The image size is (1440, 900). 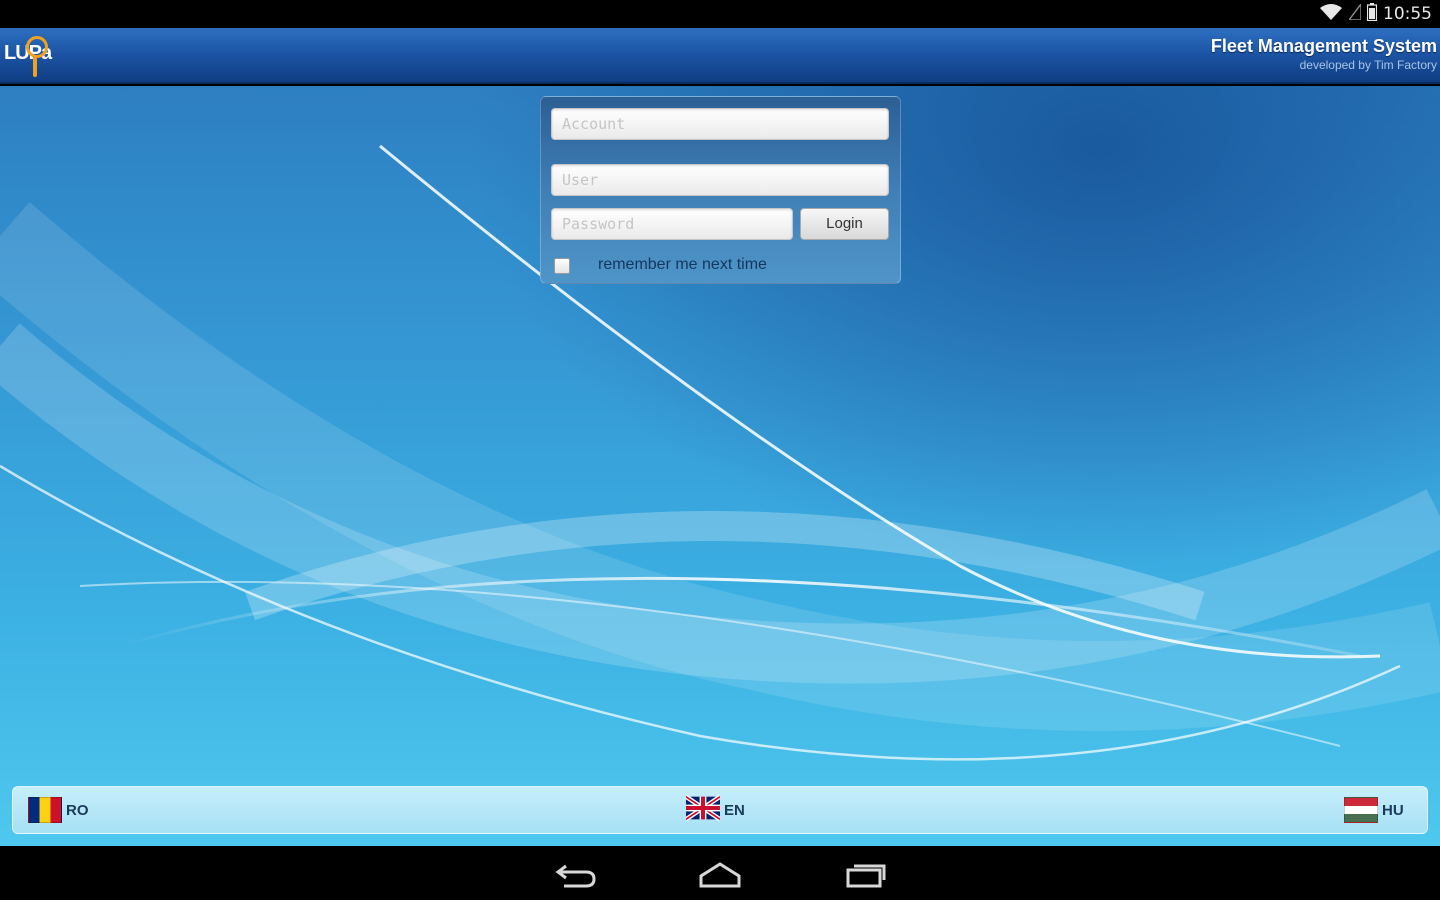 What do you see at coordinates (677, 224) in the screenshot?
I see `password-input` at bounding box center [677, 224].